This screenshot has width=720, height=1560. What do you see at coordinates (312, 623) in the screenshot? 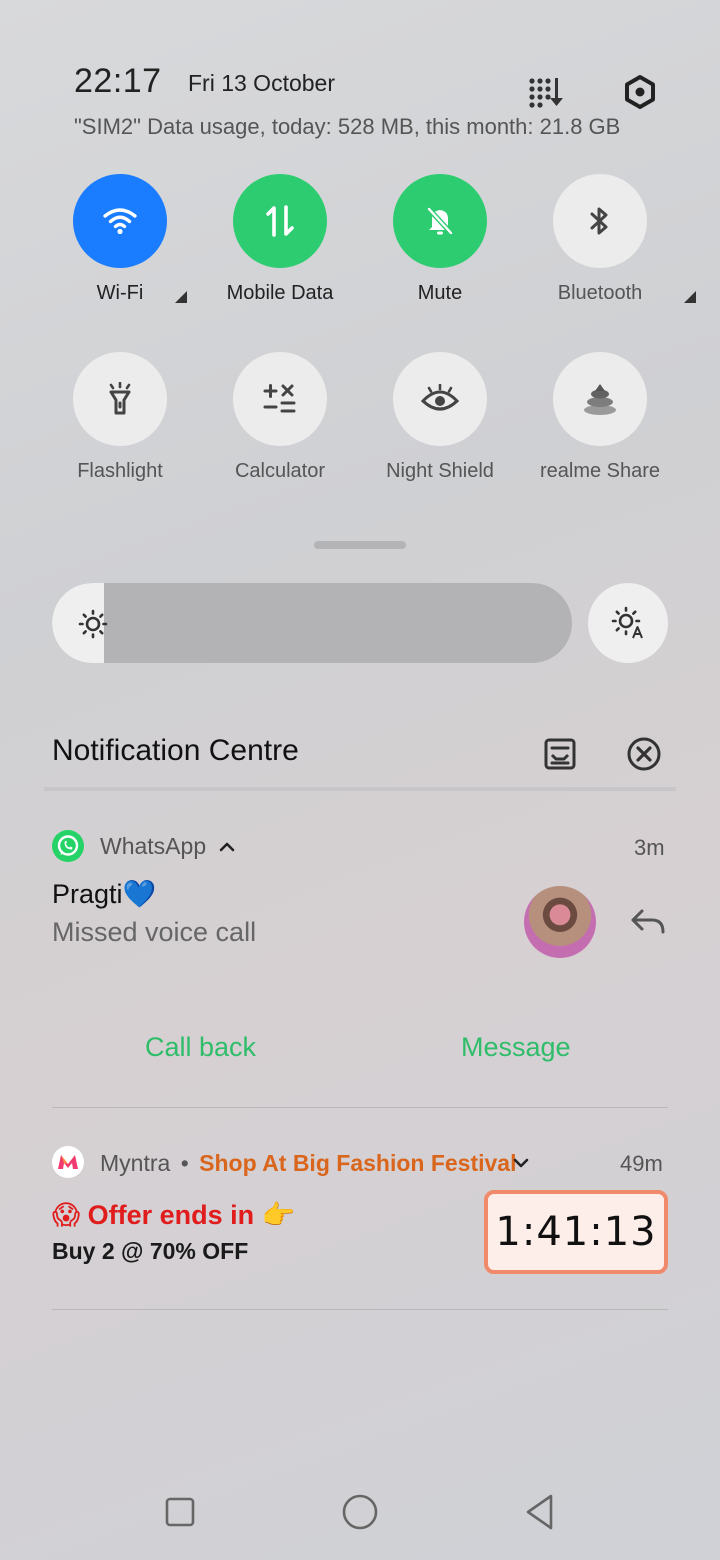
I see `brightness-slider` at bounding box center [312, 623].